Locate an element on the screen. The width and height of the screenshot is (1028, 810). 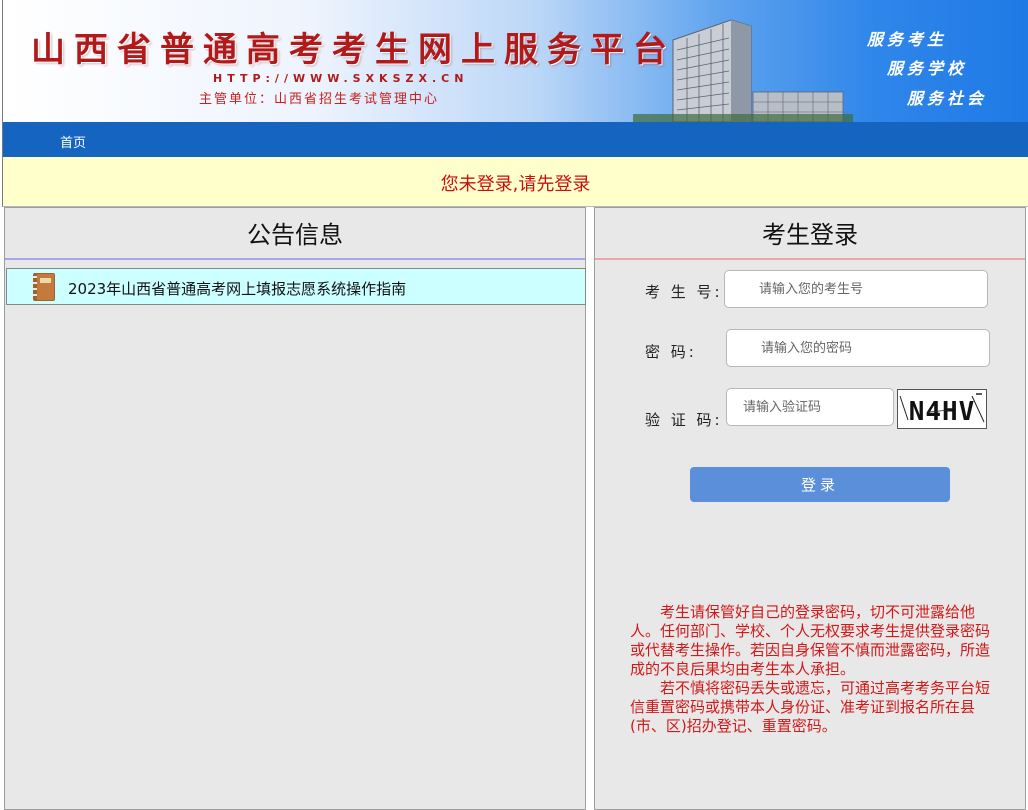
exam-number-input is located at coordinates (856, 289).